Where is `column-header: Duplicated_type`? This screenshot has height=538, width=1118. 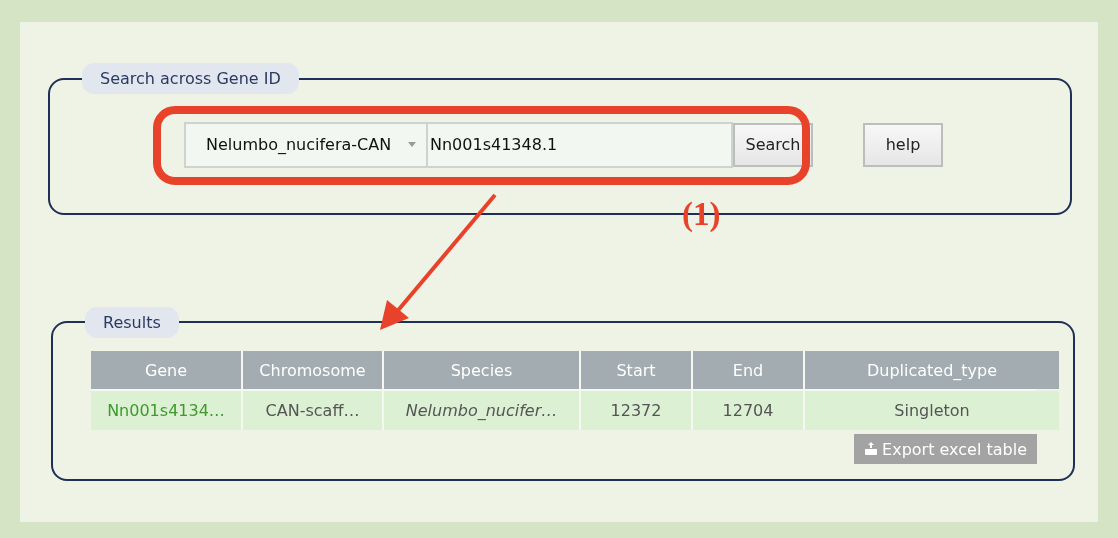 column-header: Duplicated_type is located at coordinates (932, 370).